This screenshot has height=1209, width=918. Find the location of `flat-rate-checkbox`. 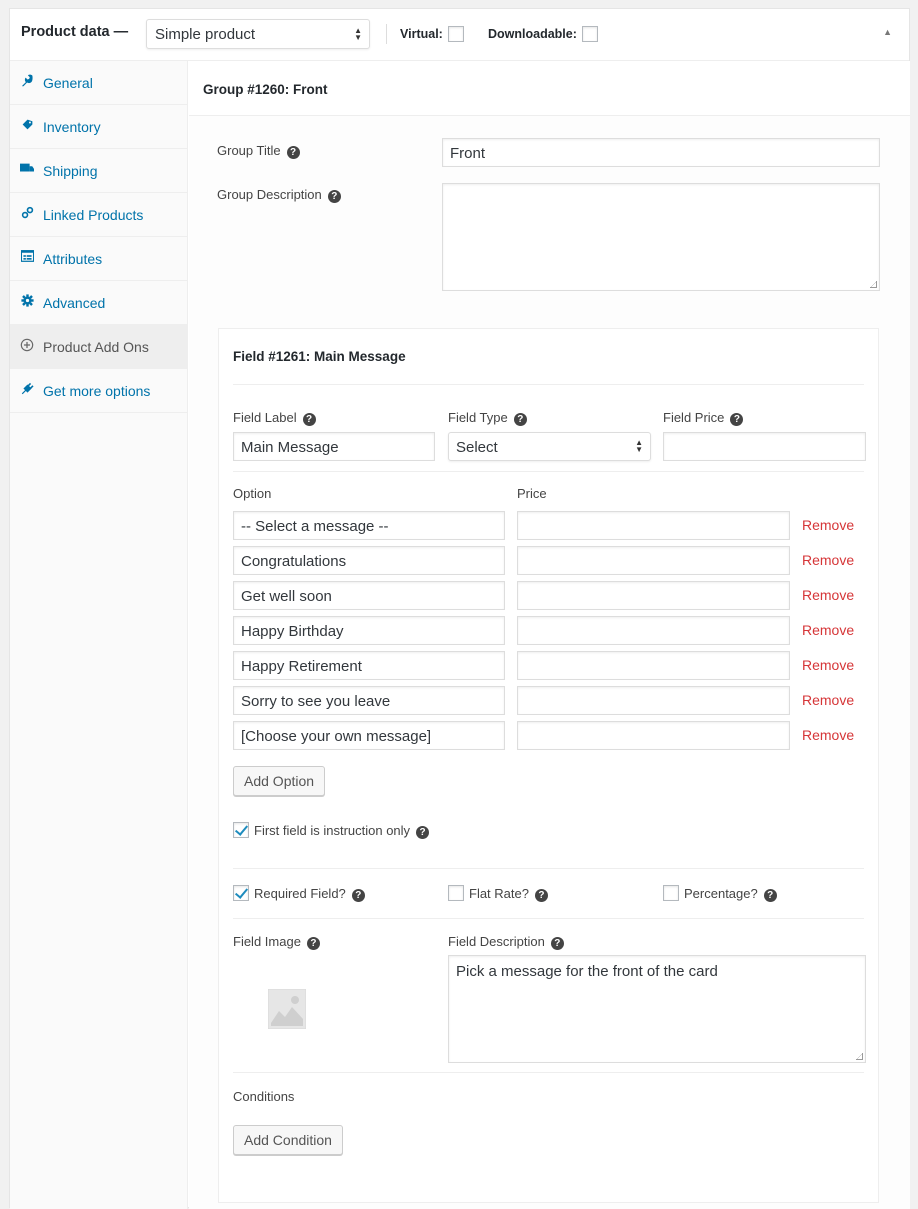

flat-rate-checkbox is located at coordinates (456, 893).